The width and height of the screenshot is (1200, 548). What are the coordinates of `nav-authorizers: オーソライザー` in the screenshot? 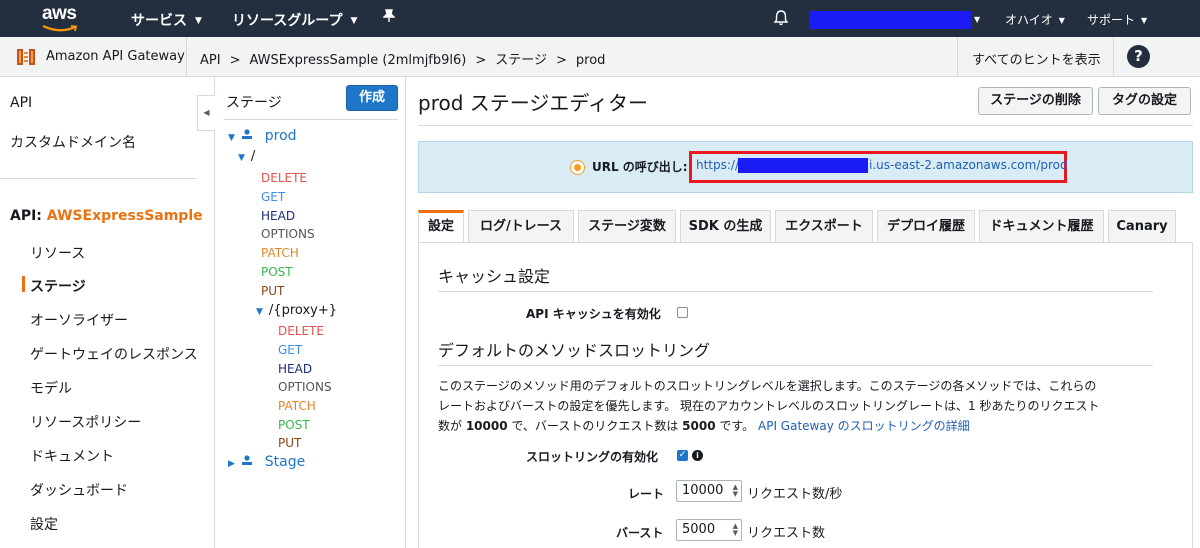 It's located at (79, 320).